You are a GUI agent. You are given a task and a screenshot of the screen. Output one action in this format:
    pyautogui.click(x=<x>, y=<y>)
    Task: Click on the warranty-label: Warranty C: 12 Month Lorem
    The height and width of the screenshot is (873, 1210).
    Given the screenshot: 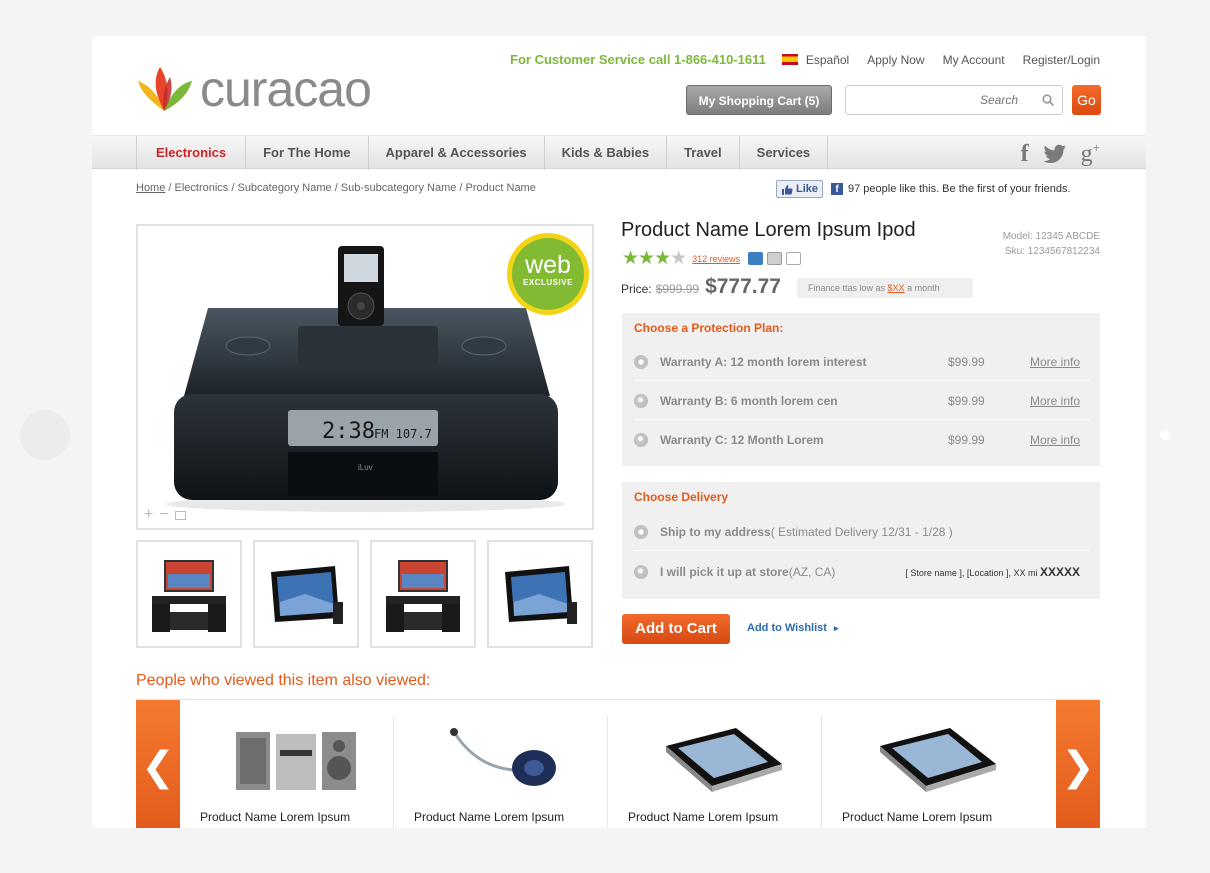 What is the action you would take?
    pyautogui.click(x=742, y=440)
    